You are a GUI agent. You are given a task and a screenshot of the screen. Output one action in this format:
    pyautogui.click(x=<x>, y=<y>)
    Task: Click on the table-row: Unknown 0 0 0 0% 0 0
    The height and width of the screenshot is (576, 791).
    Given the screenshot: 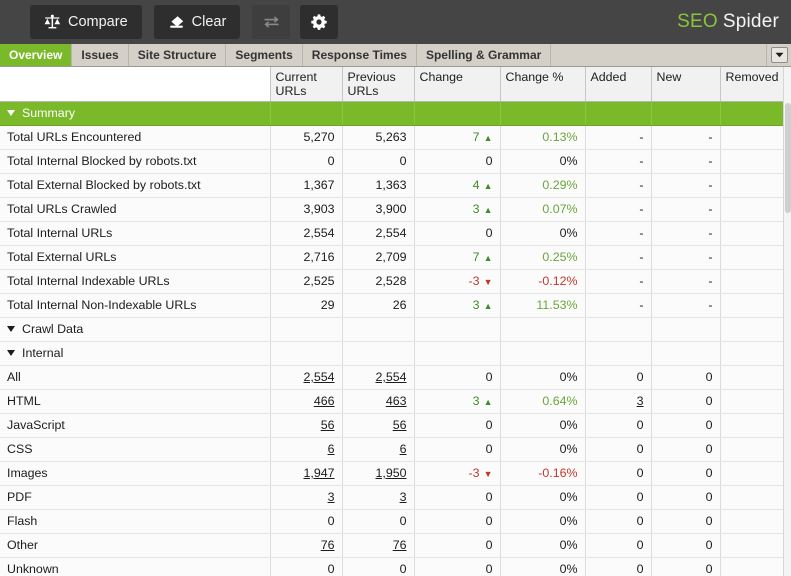 What is the action you would take?
    pyautogui.click(x=392, y=566)
    